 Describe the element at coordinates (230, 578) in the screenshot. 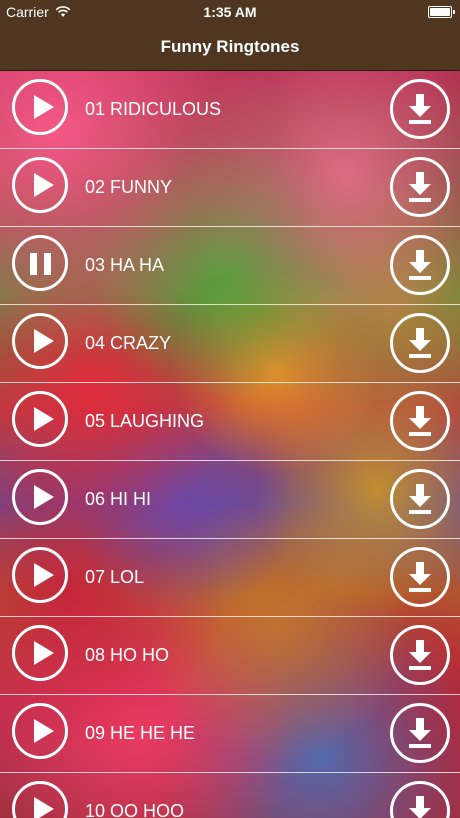

I see `list-item: 07 LOL` at that location.